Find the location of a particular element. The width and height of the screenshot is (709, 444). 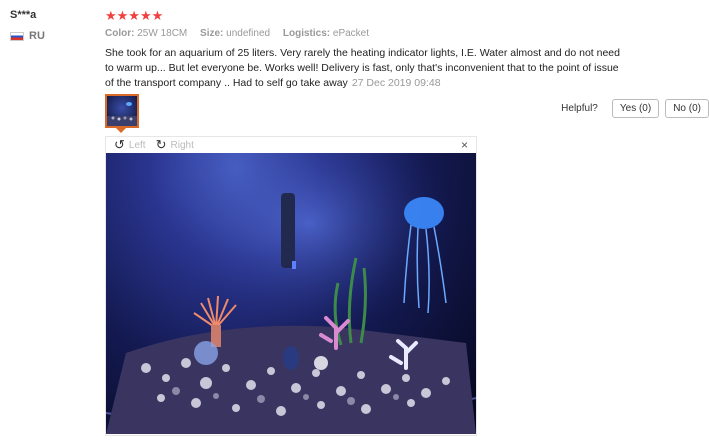

reviewer-info: S***a RU is located at coordinates (55, 25).